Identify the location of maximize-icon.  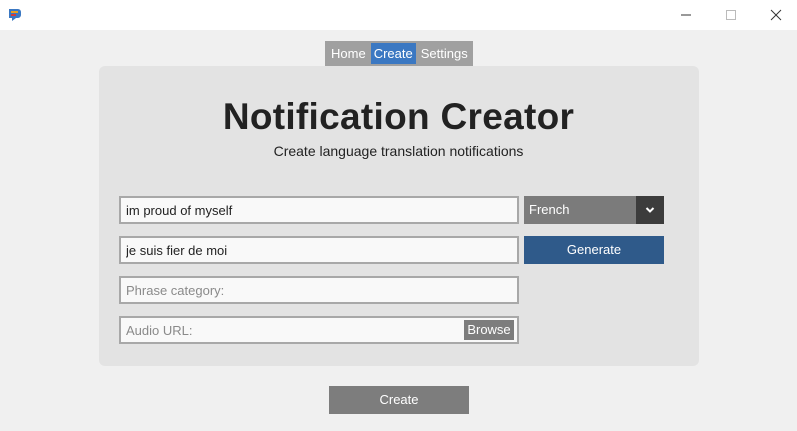
(731, 15).